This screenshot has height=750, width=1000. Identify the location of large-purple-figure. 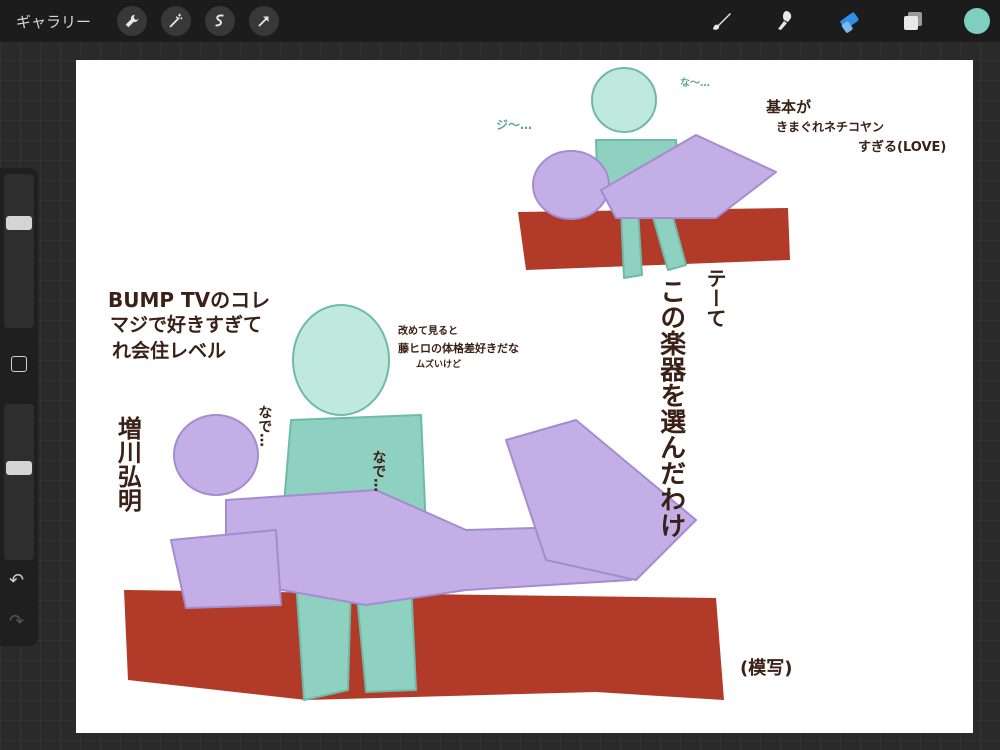
(433, 511).